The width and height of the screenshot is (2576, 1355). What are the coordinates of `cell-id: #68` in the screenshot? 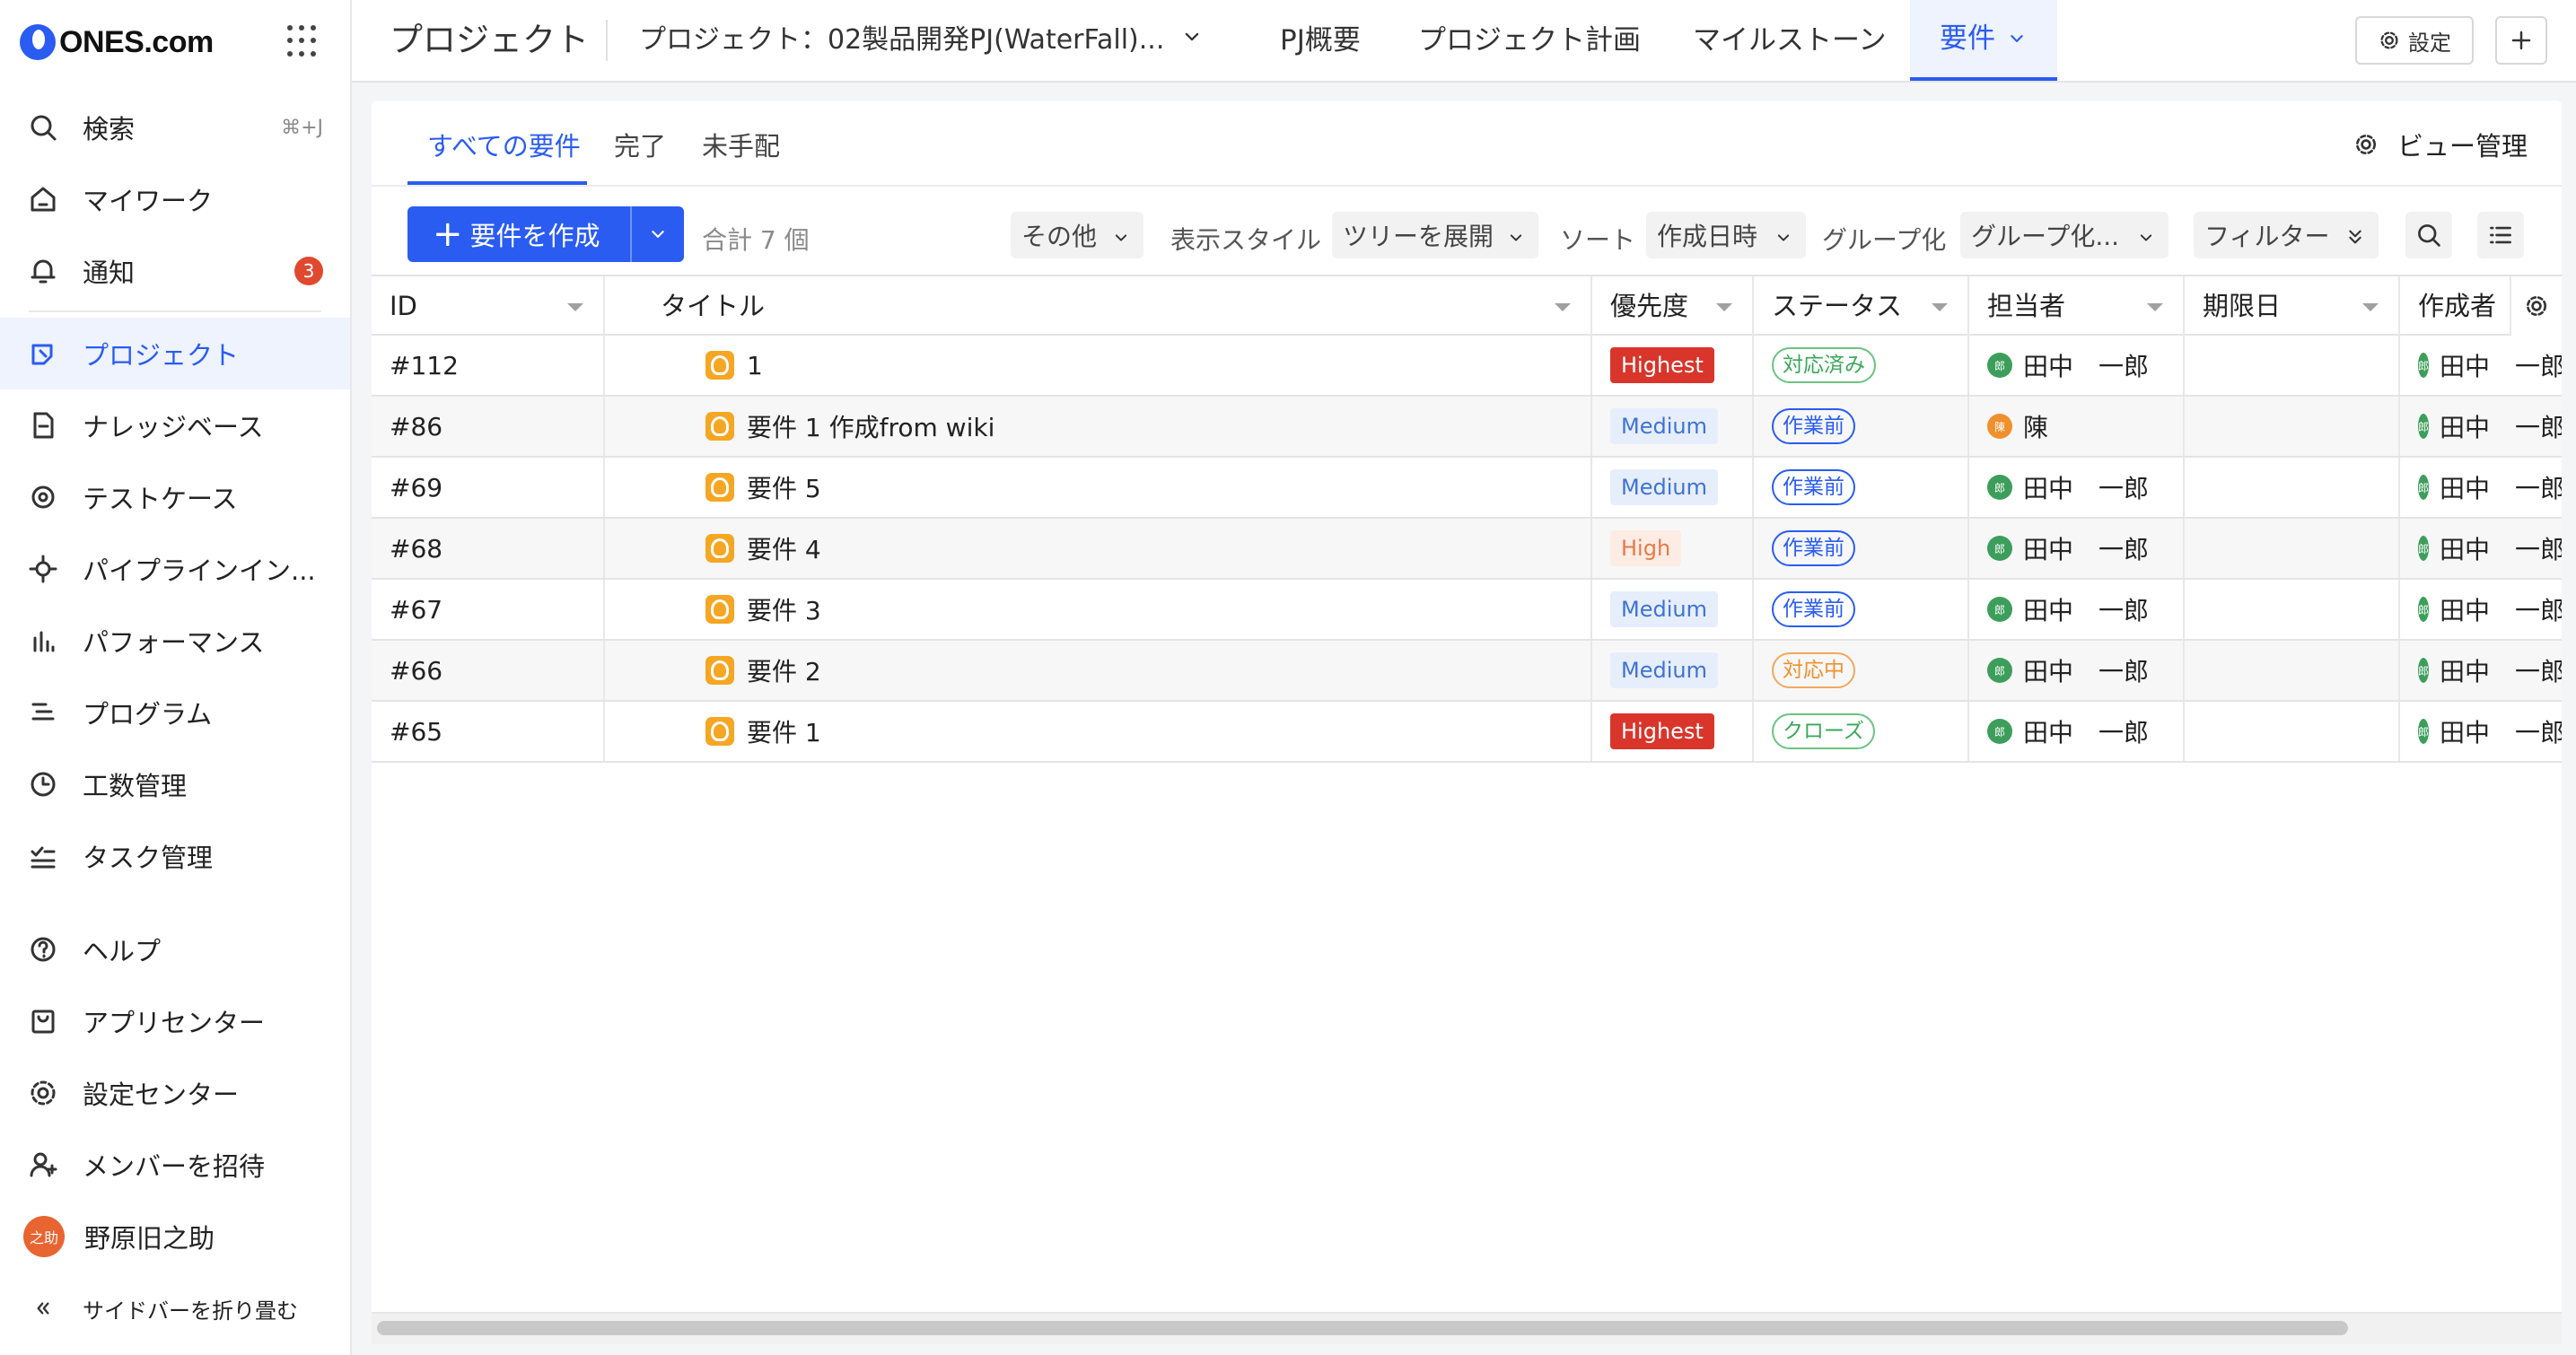 It's located at (489, 548).